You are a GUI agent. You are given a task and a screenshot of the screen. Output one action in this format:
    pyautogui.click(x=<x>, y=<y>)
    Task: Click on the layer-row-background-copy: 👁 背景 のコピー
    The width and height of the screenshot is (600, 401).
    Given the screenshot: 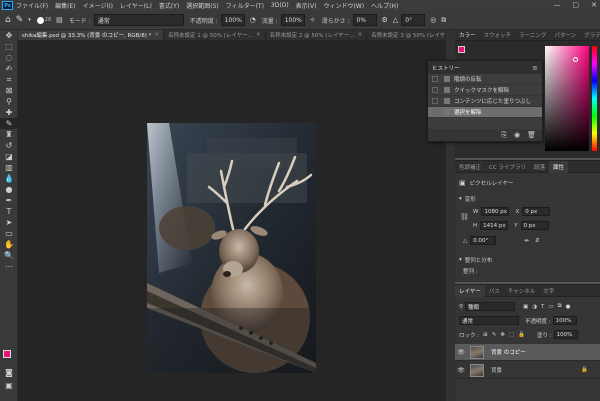 What is the action you would take?
    pyautogui.click(x=527, y=352)
    